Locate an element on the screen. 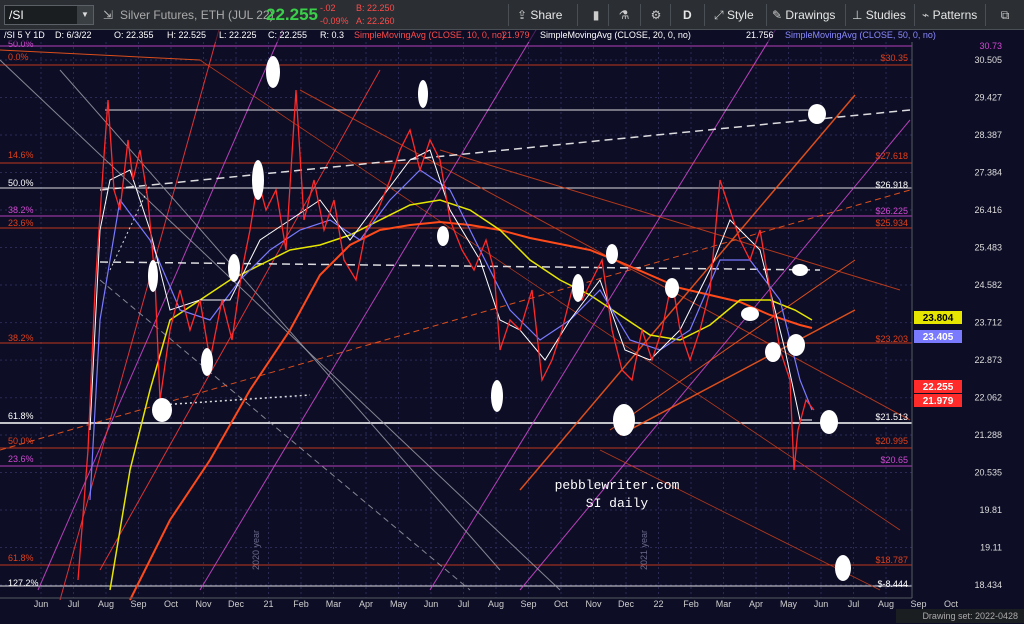  fib-left-label: 0.0% is located at coordinates (18, 57).